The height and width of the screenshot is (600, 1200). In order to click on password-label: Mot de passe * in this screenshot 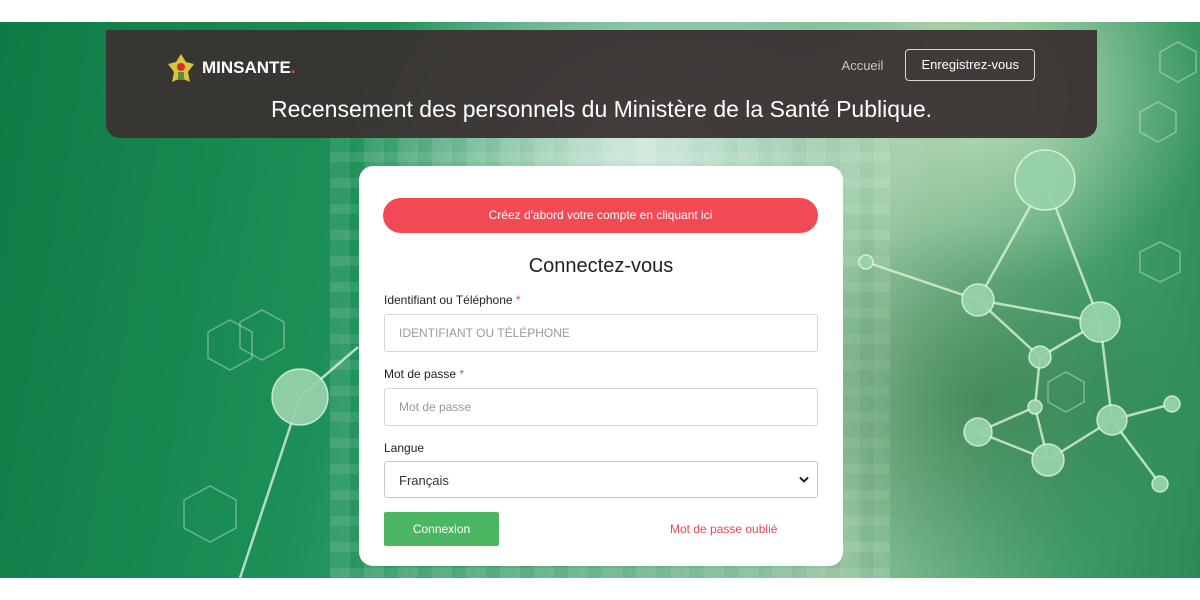, I will do `click(424, 374)`.